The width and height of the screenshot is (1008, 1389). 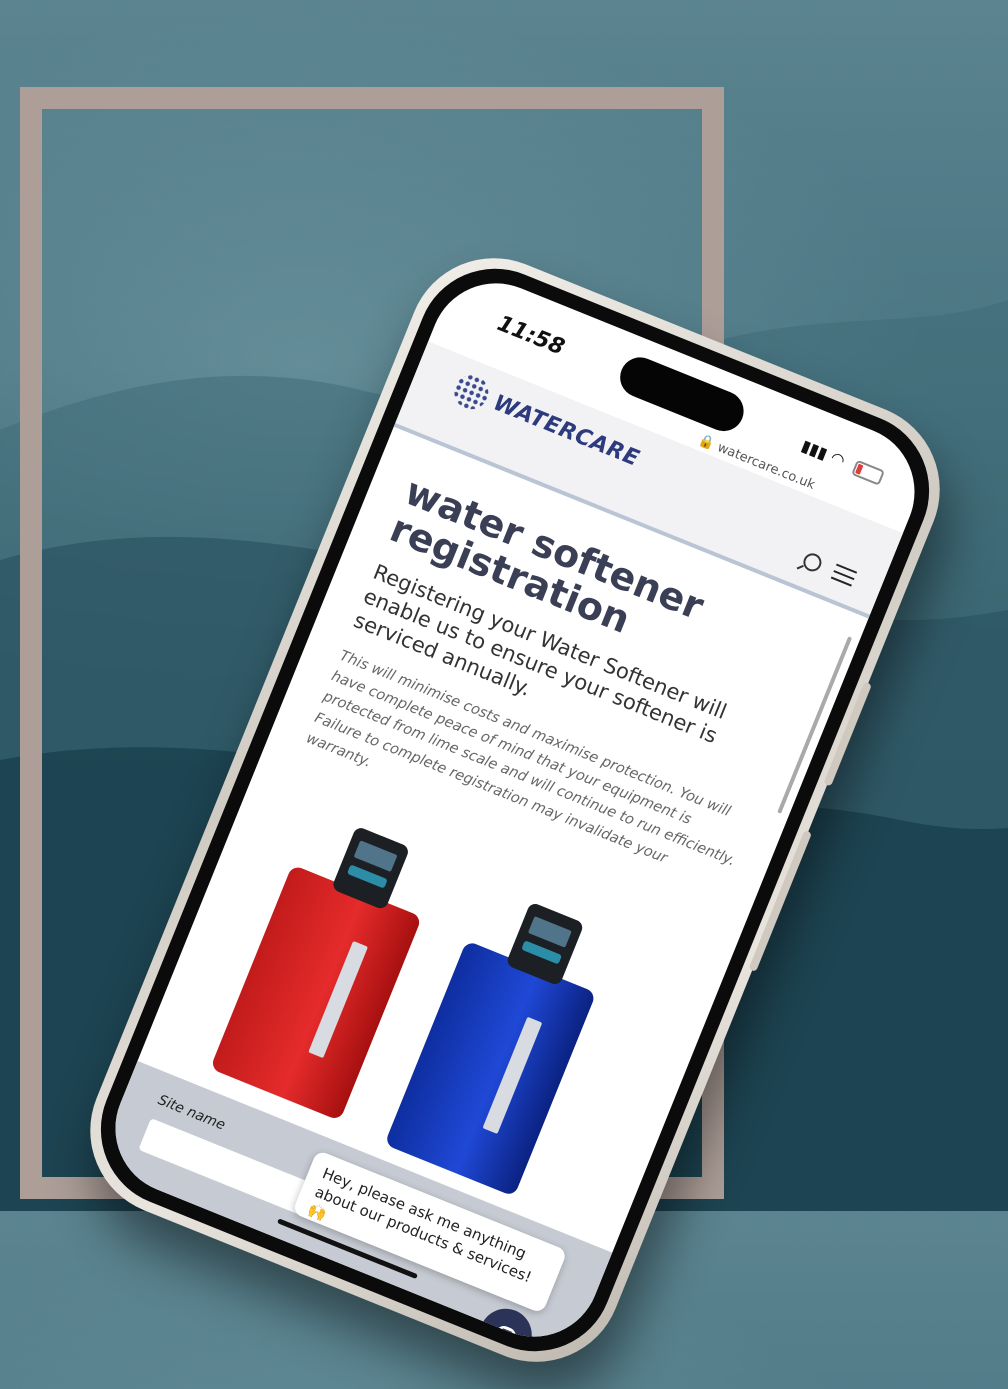 I want to click on wifi-icon: ◠, so click(x=837, y=459).